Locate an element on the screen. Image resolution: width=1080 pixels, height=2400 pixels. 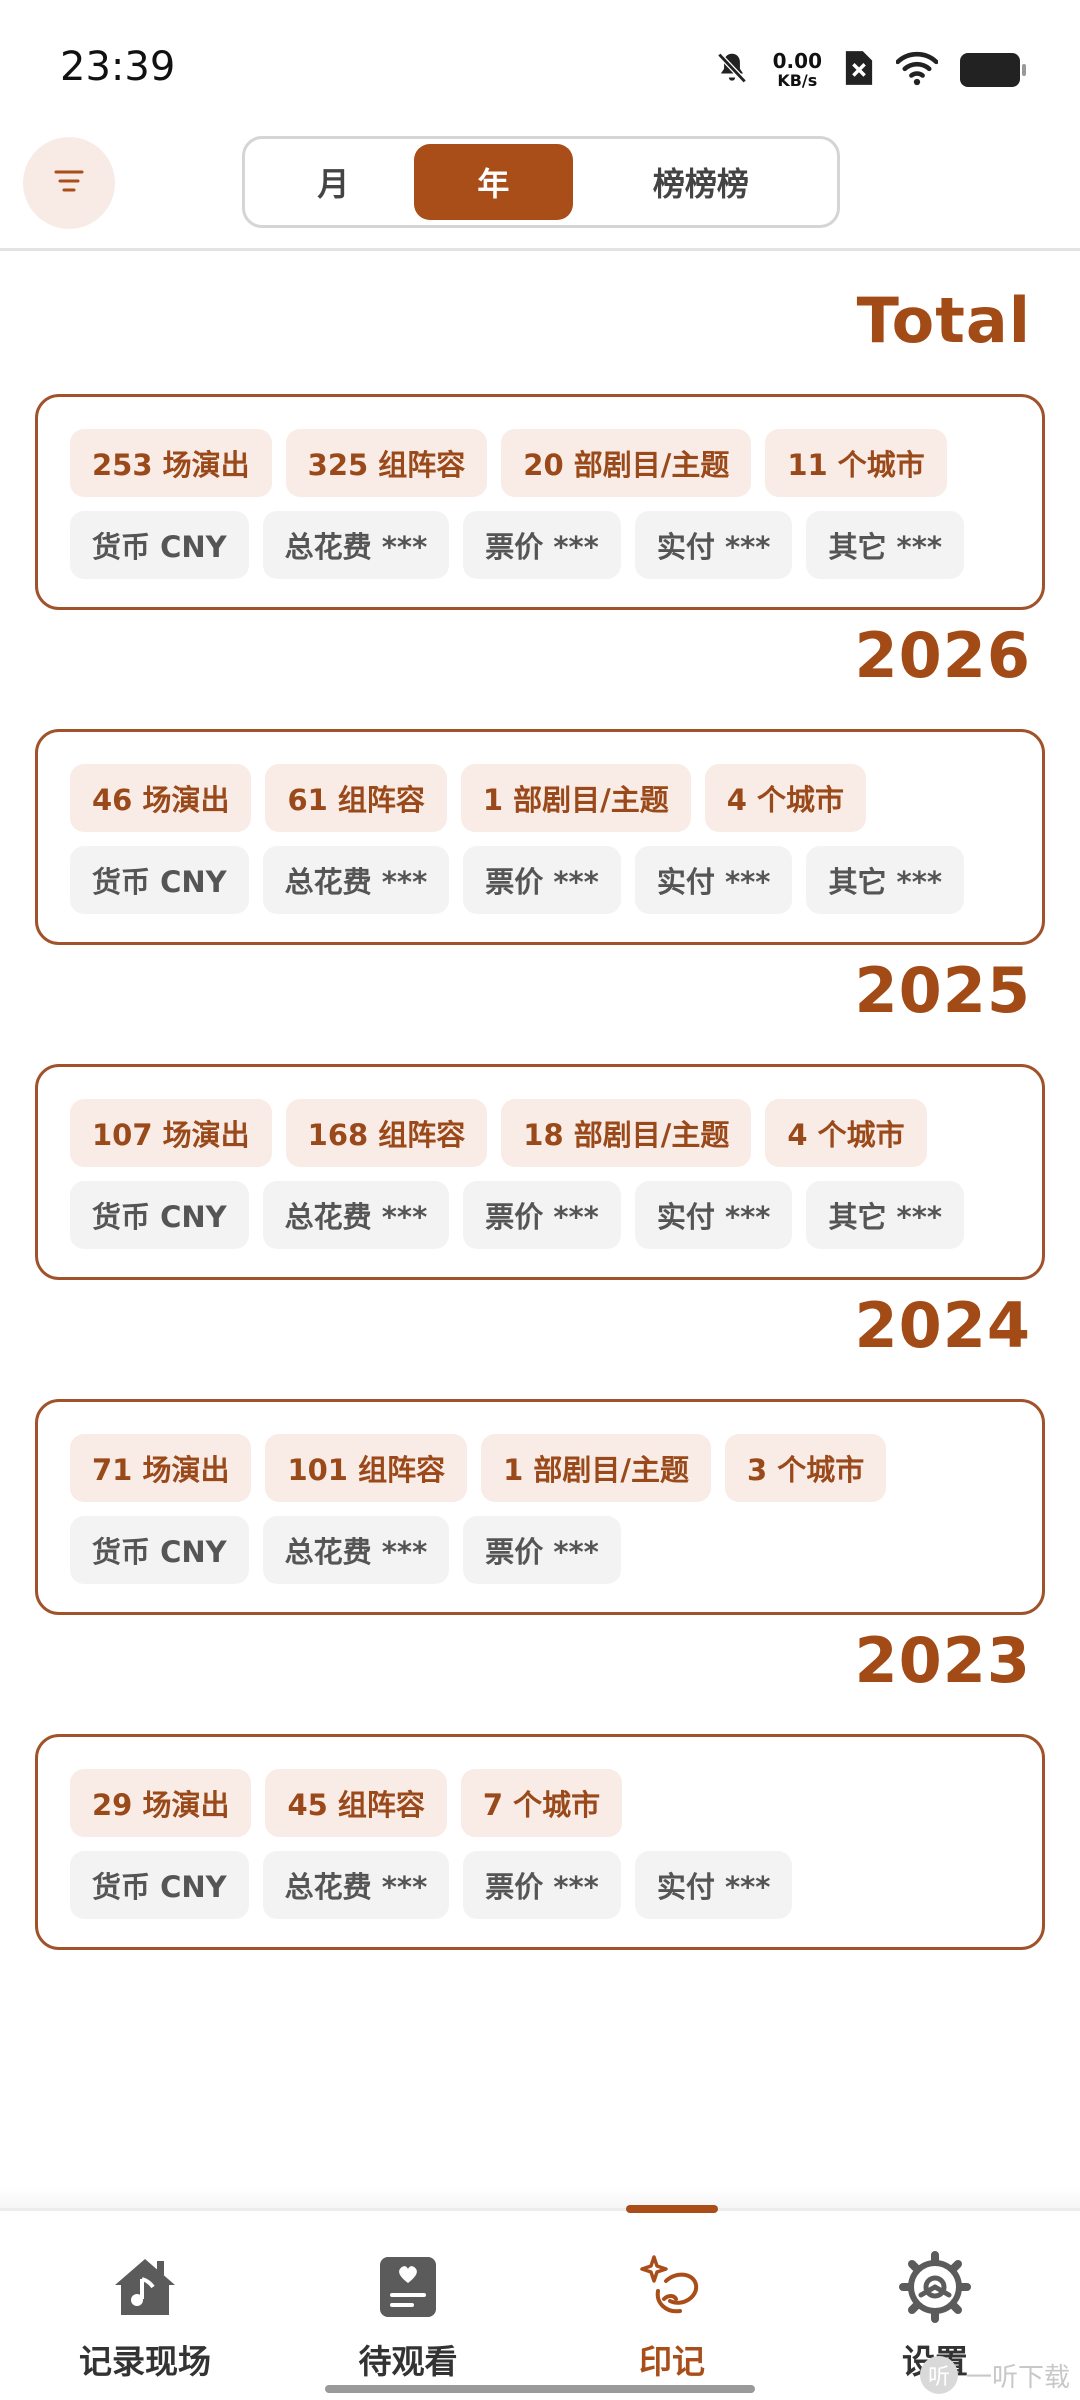
header-divider is located at coordinates (540, 249).